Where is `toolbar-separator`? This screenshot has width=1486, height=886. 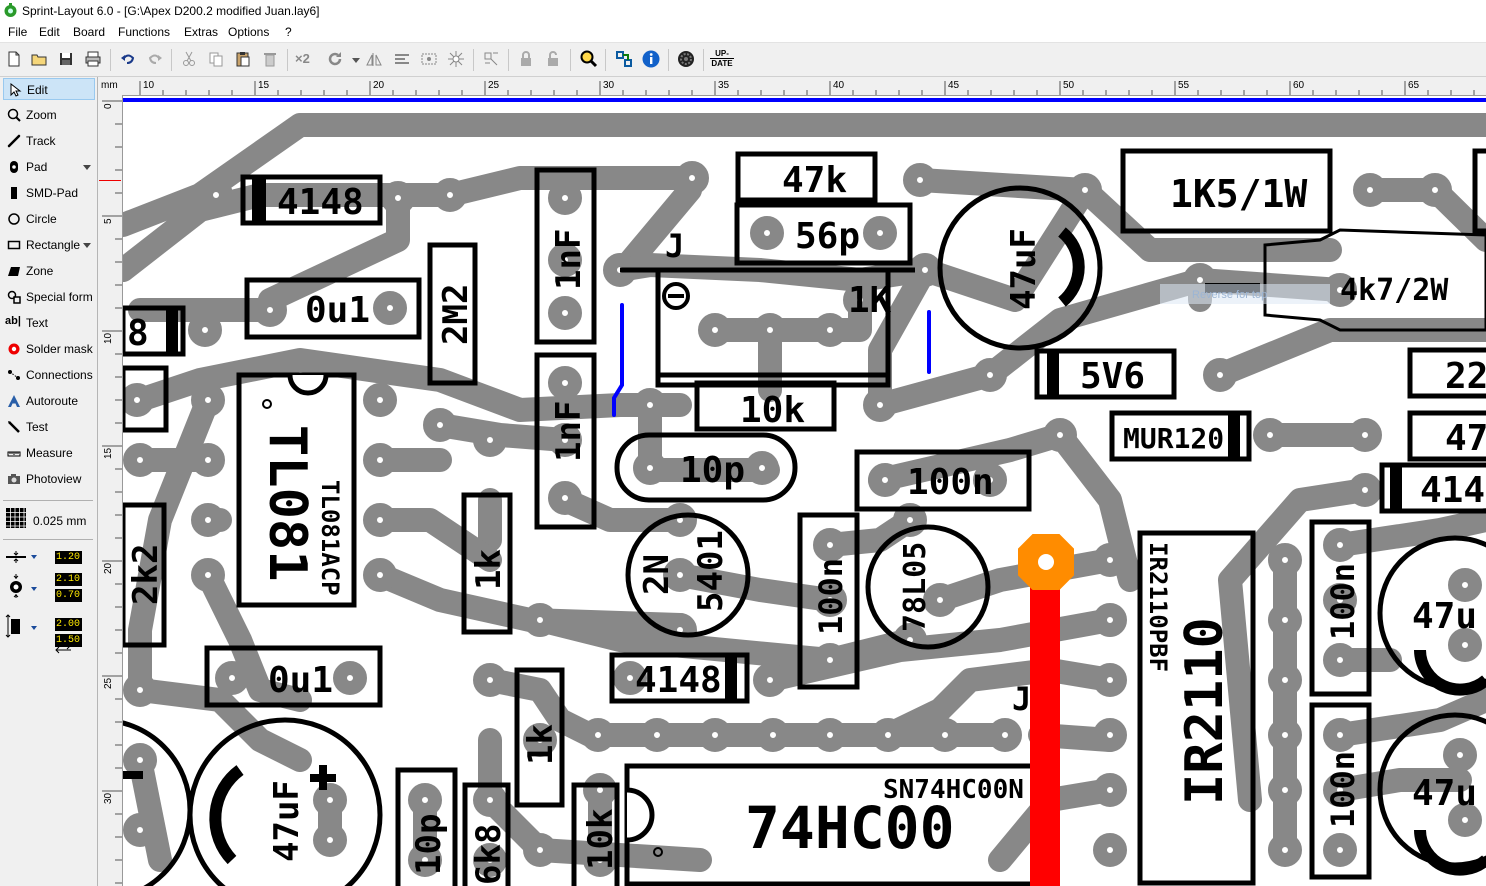
toolbar-separator is located at coordinates (473, 60).